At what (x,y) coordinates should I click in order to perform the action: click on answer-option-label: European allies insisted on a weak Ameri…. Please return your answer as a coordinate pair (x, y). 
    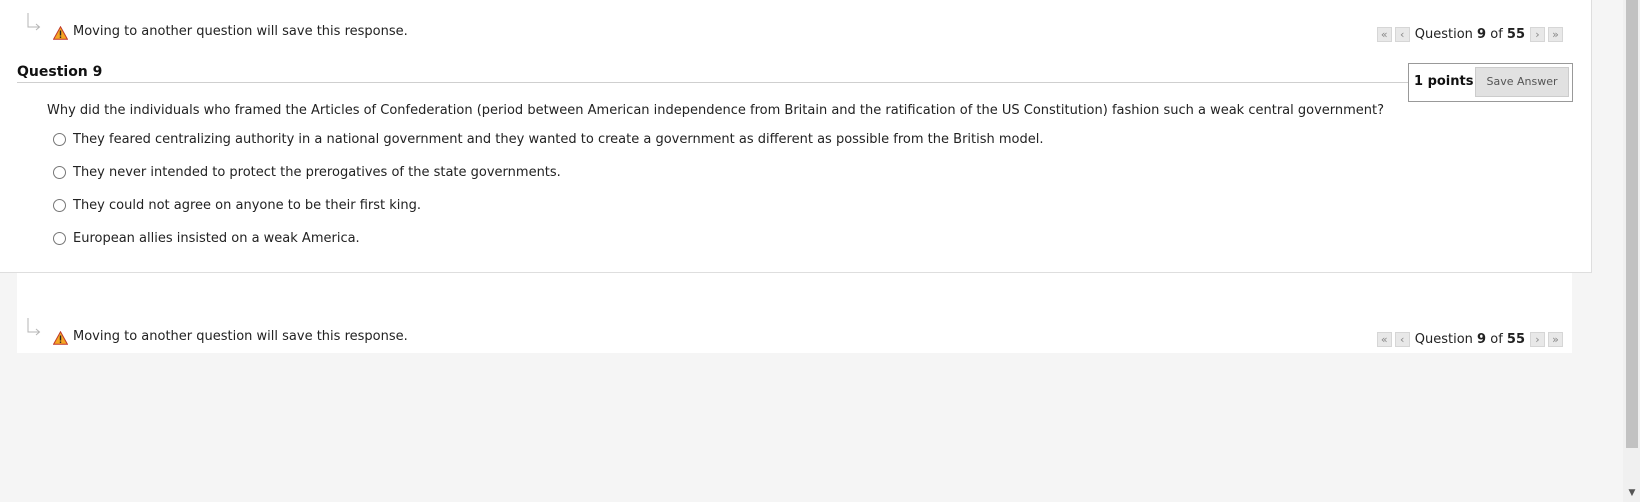
    Looking at the image, I should click on (216, 238).